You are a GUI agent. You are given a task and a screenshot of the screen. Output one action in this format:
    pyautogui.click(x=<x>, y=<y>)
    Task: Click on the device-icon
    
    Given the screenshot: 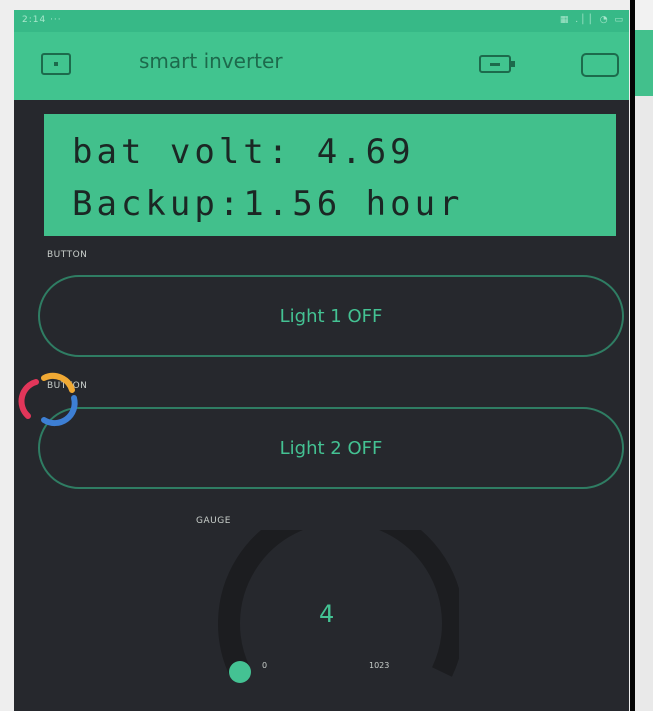 What is the action you would take?
    pyautogui.click(x=56, y=64)
    